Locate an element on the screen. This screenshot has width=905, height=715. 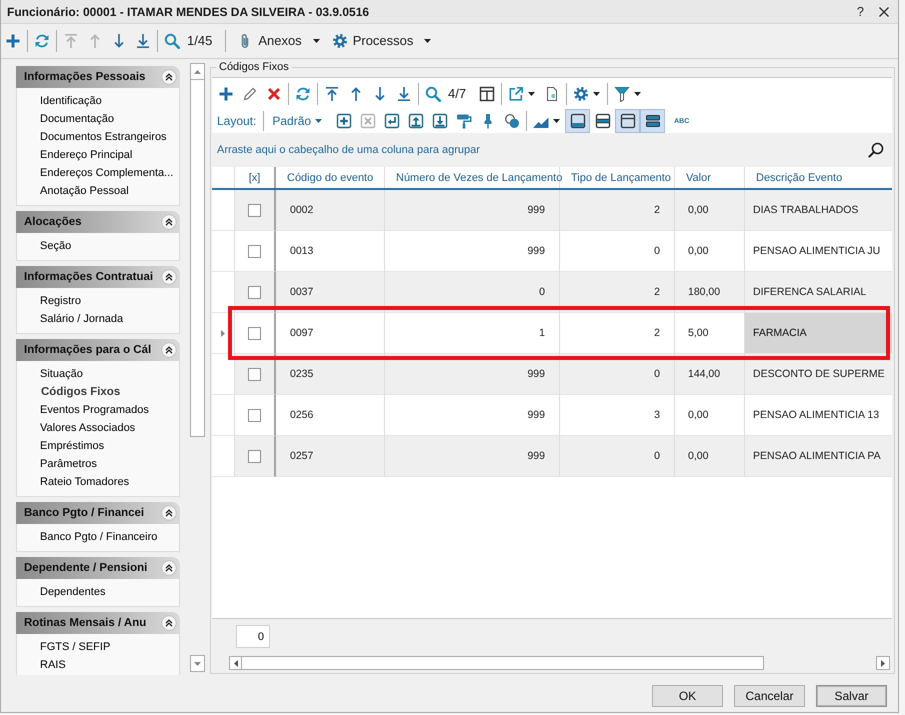
pencil-icon is located at coordinates (250, 94).